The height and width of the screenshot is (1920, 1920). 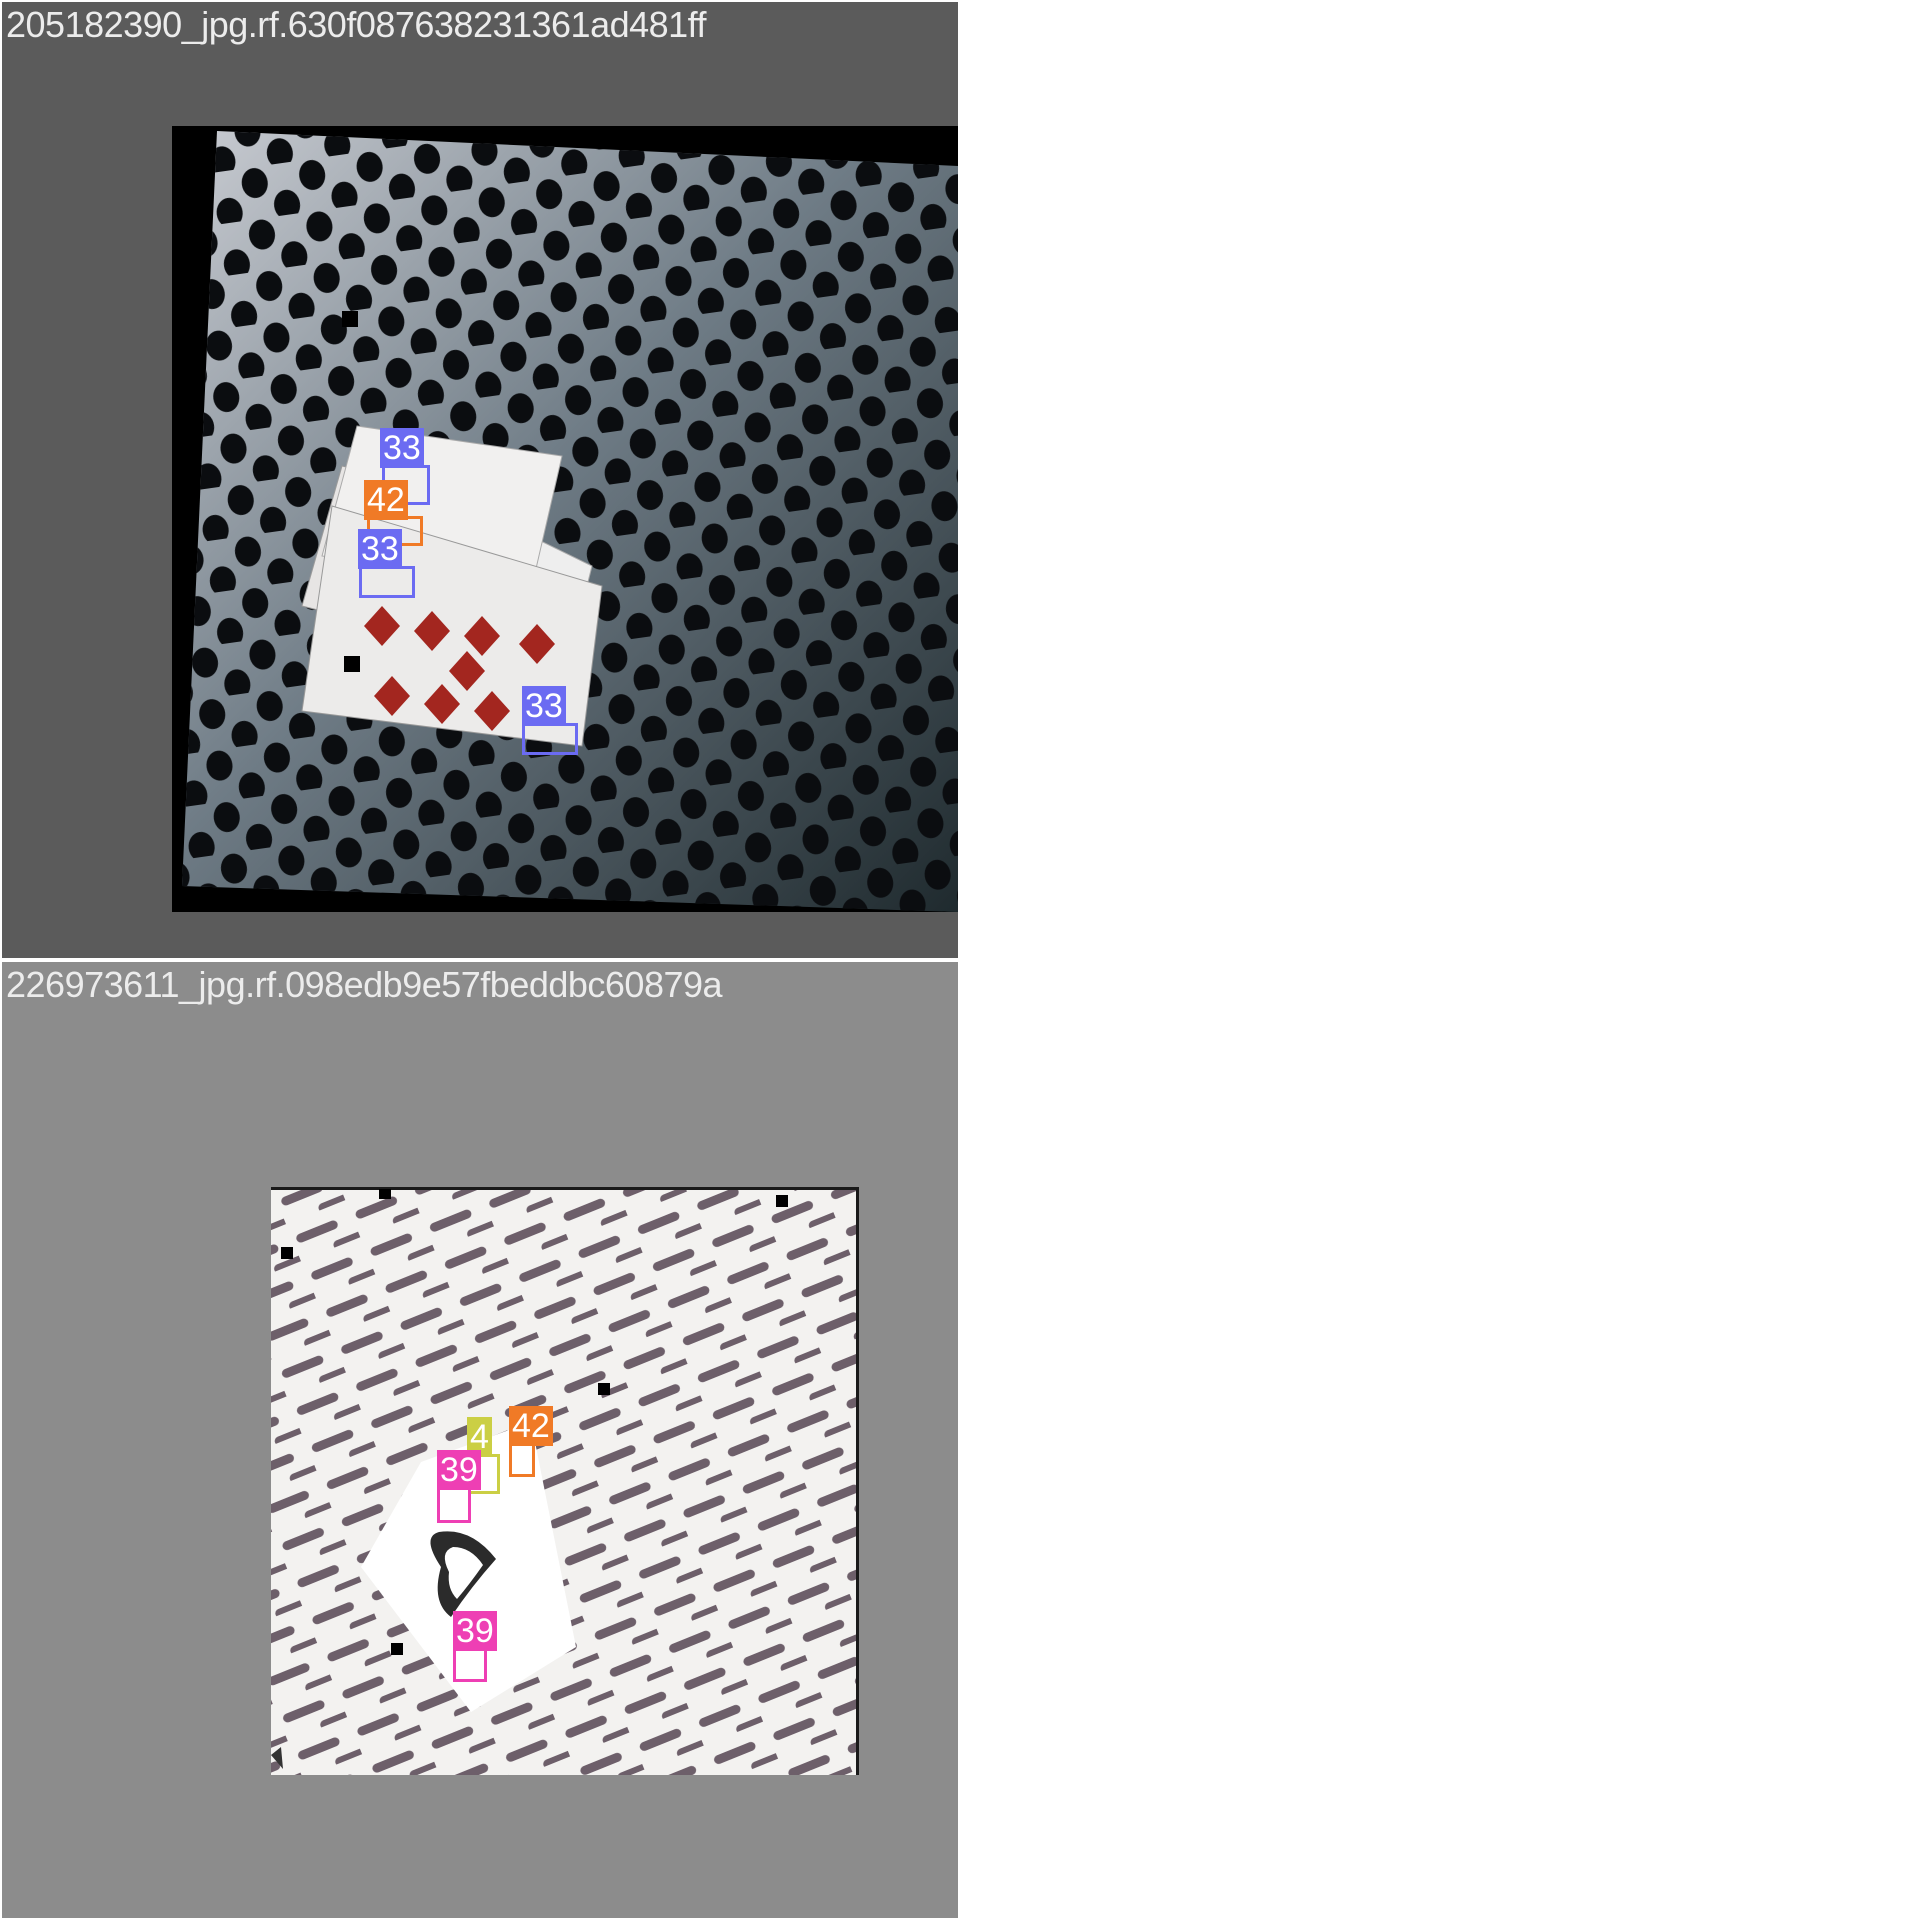 I want to click on image-filename: 226973611_jpg.rf.098edb9e57fbeddbc60879a, so click(x=364, y=984).